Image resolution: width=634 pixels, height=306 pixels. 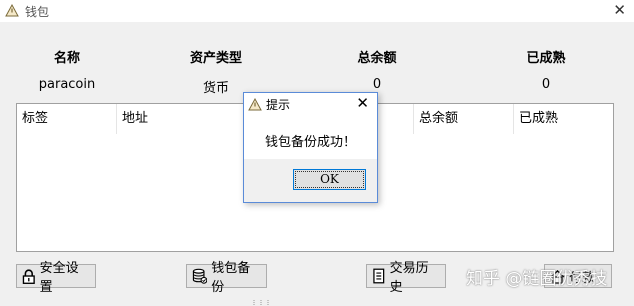 What do you see at coordinates (379, 276) in the screenshot?
I see `document-icon` at bounding box center [379, 276].